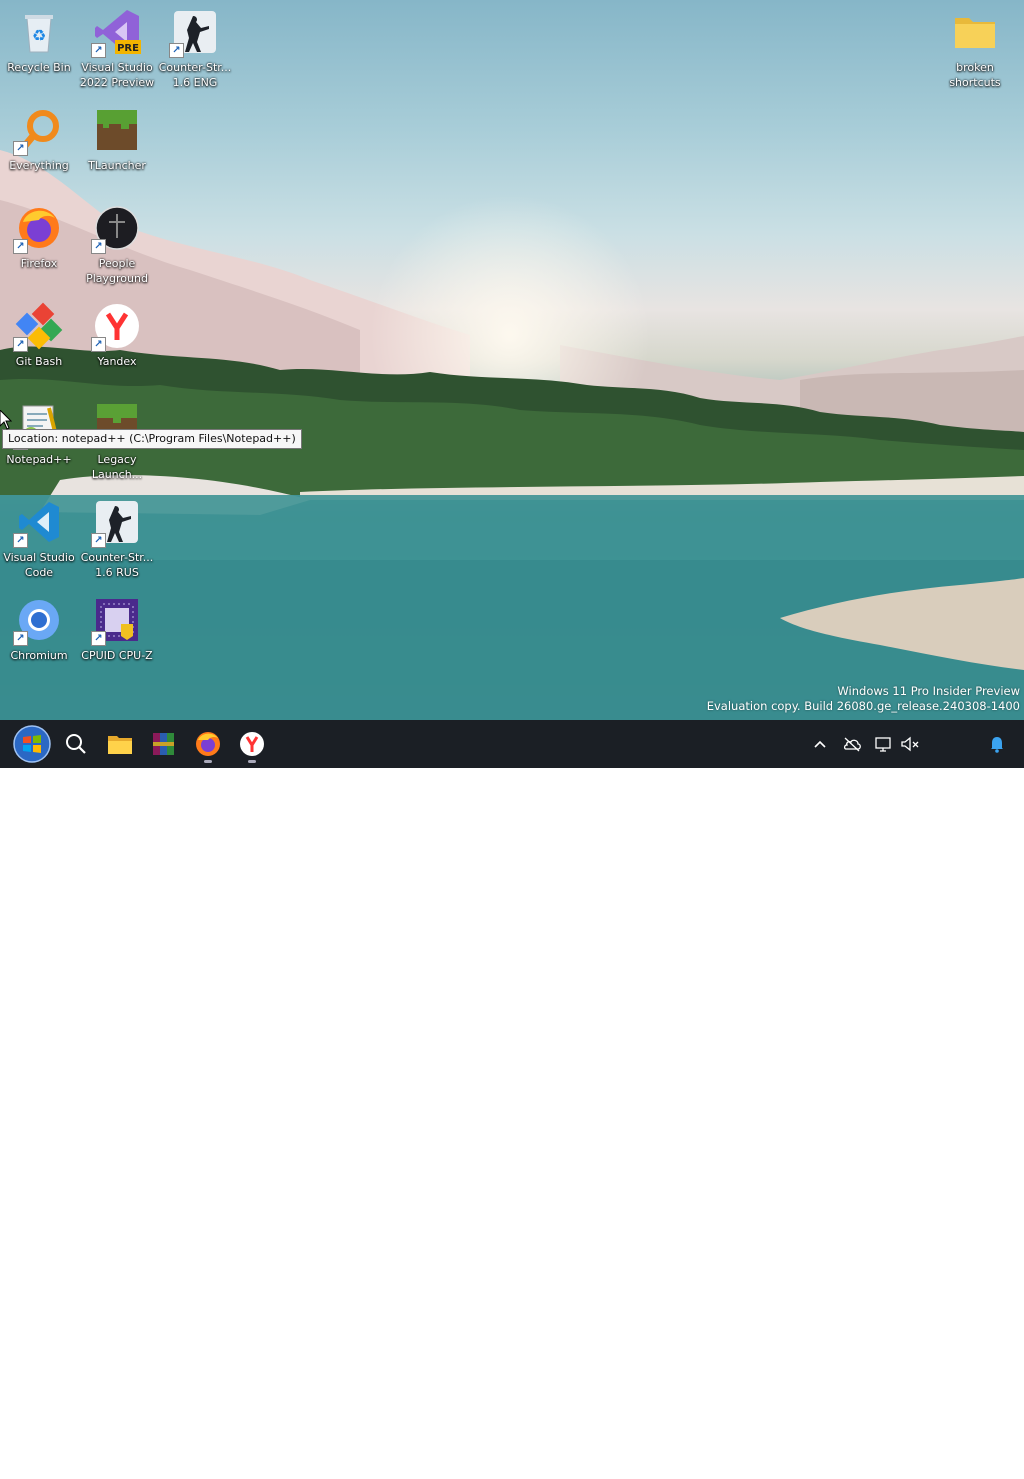 The image size is (1024, 1479). What do you see at coordinates (6, 420) in the screenshot?
I see `mouse-cursor-icon` at bounding box center [6, 420].